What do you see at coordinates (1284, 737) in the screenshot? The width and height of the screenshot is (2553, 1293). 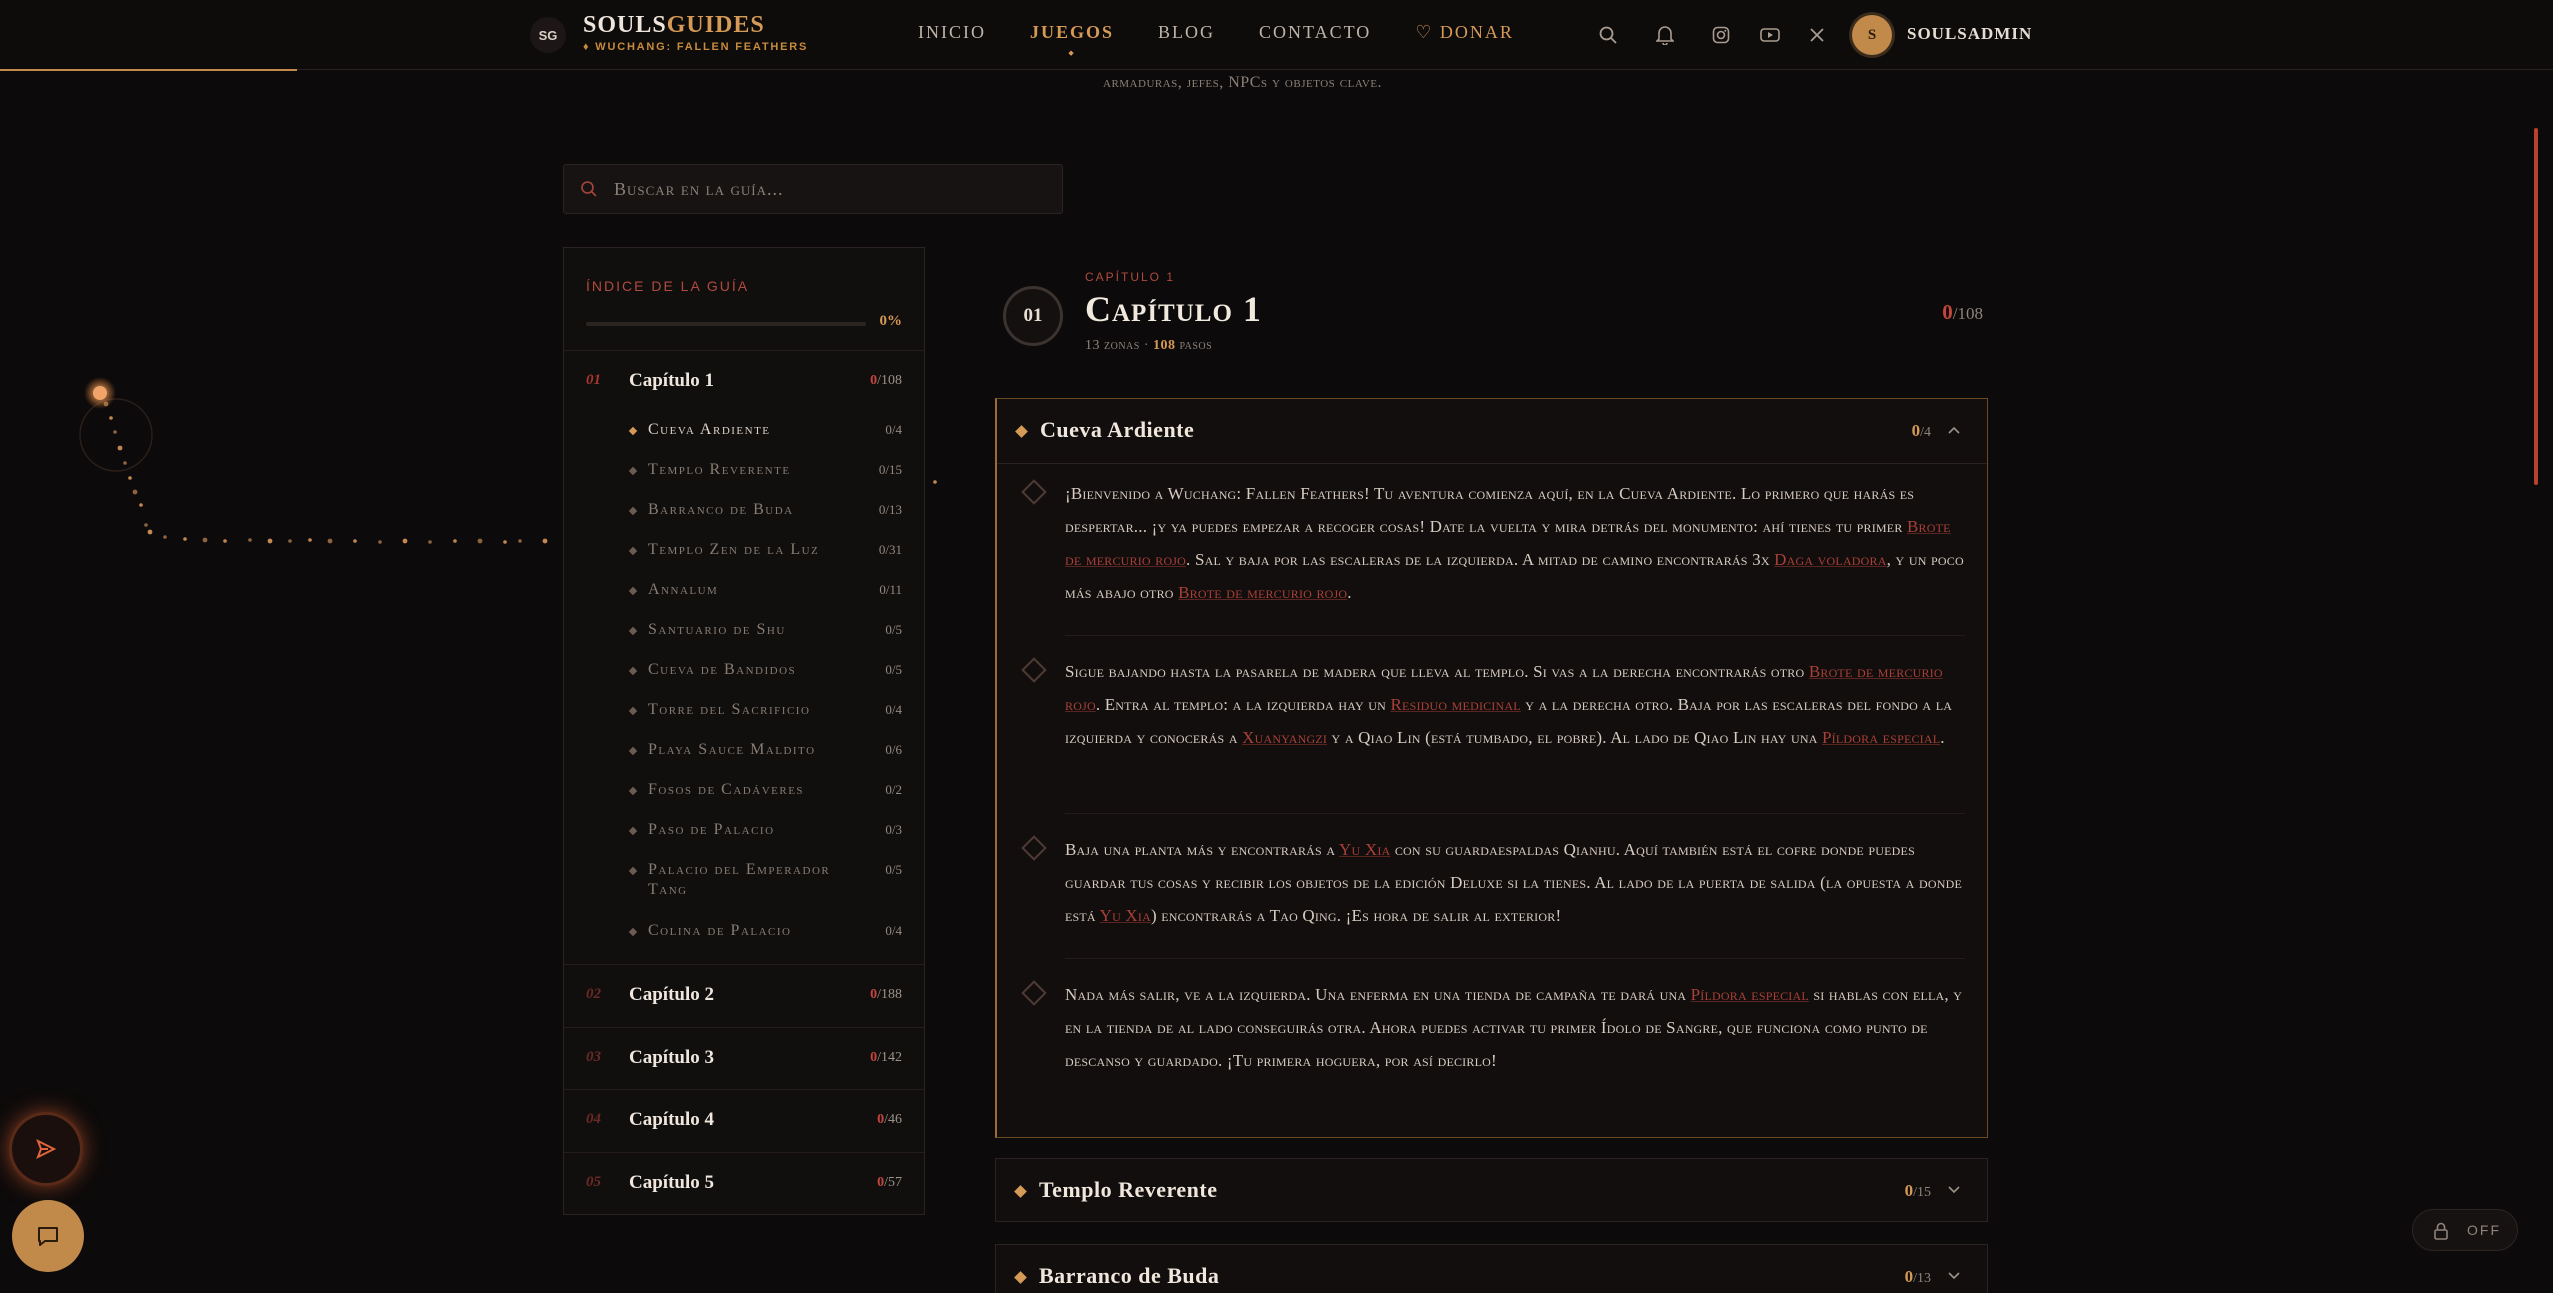 I see `item-link: Xuanyangzi` at bounding box center [1284, 737].